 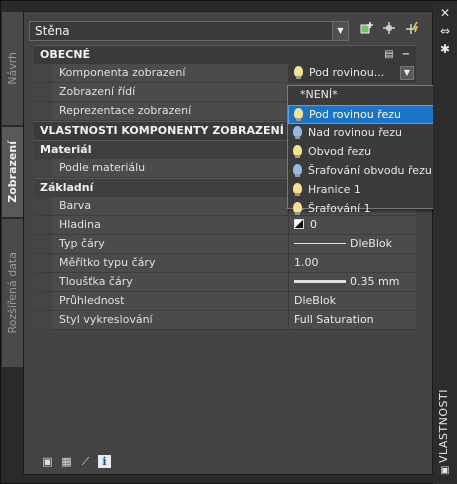 What do you see at coordinates (170, 73) in the screenshot?
I see `property-name: Komponenta zobrazení` at bounding box center [170, 73].